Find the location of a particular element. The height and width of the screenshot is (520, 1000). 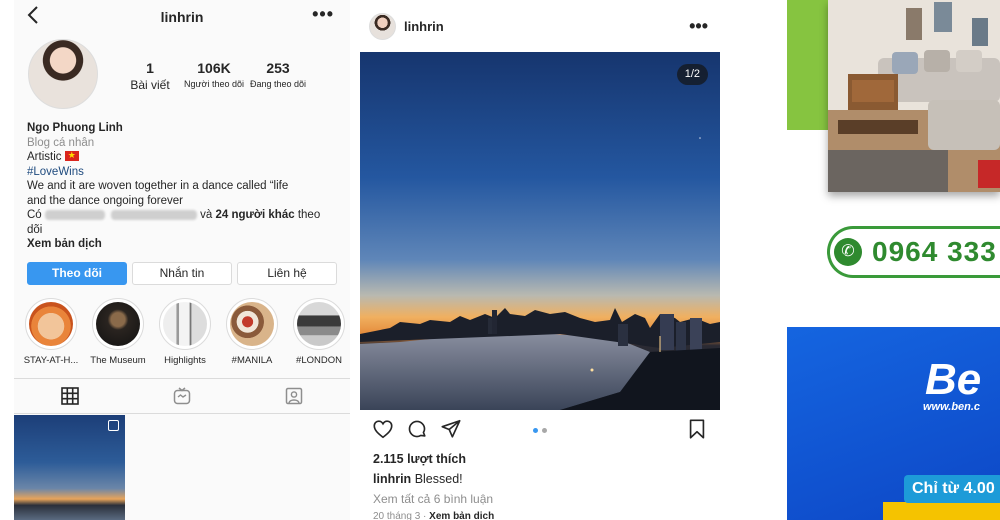

ben-logo: Be is located at coordinates (953, 379).